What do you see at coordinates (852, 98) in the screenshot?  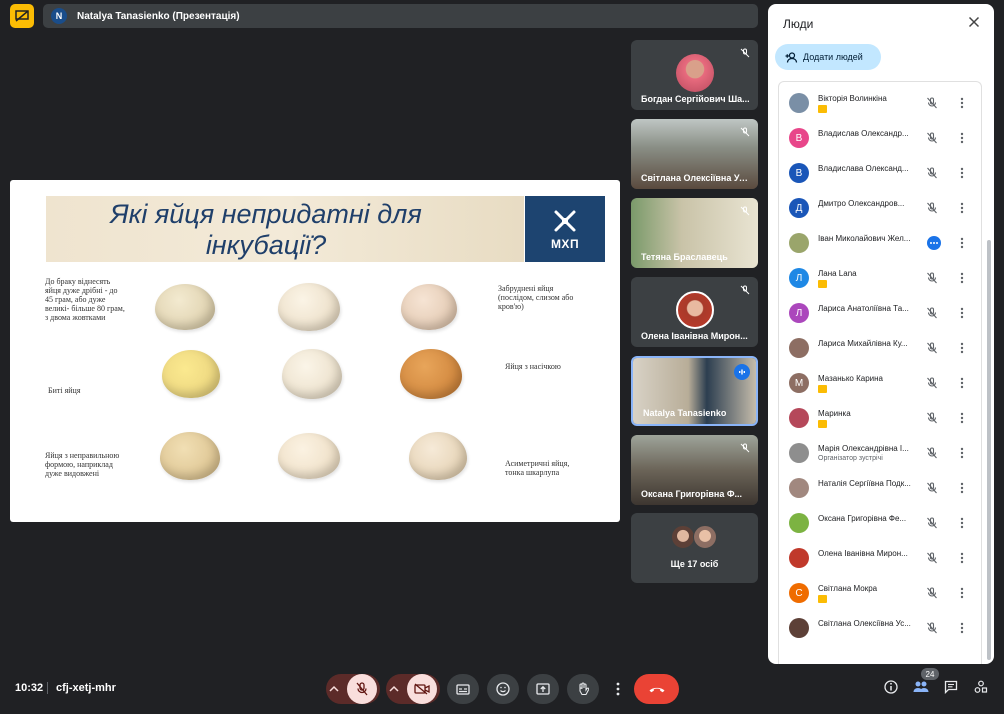 I see `participant-name: Вікторія Волинкіна` at bounding box center [852, 98].